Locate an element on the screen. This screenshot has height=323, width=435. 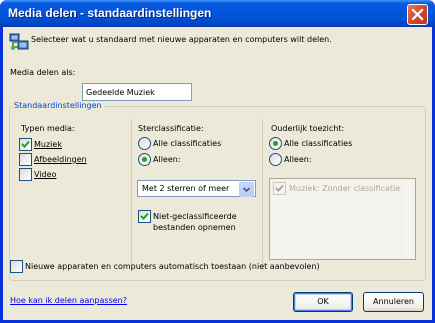
parental-only-label: Alleen: is located at coordinates (298, 160).